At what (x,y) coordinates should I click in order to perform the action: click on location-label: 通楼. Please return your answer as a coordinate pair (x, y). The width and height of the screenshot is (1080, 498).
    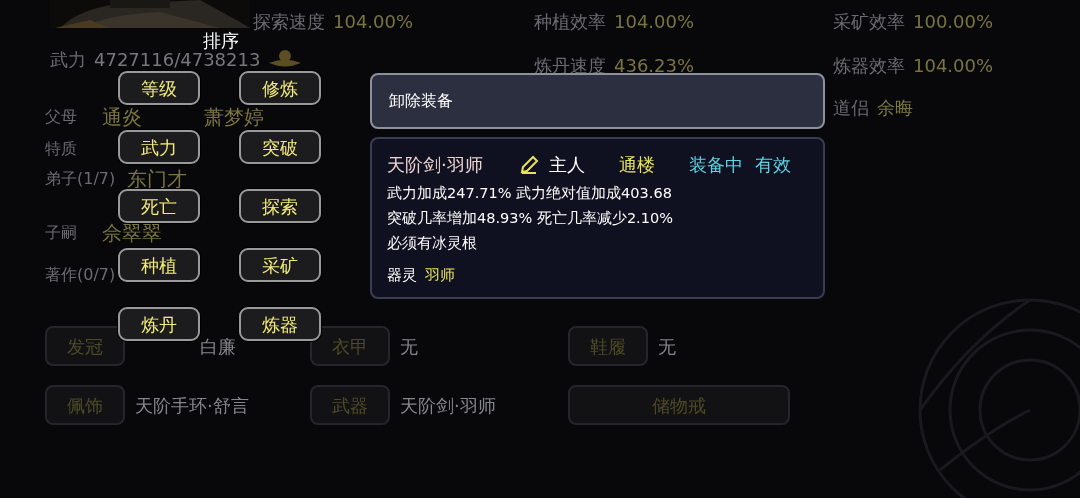
    Looking at the image, I should click on (636, 165).